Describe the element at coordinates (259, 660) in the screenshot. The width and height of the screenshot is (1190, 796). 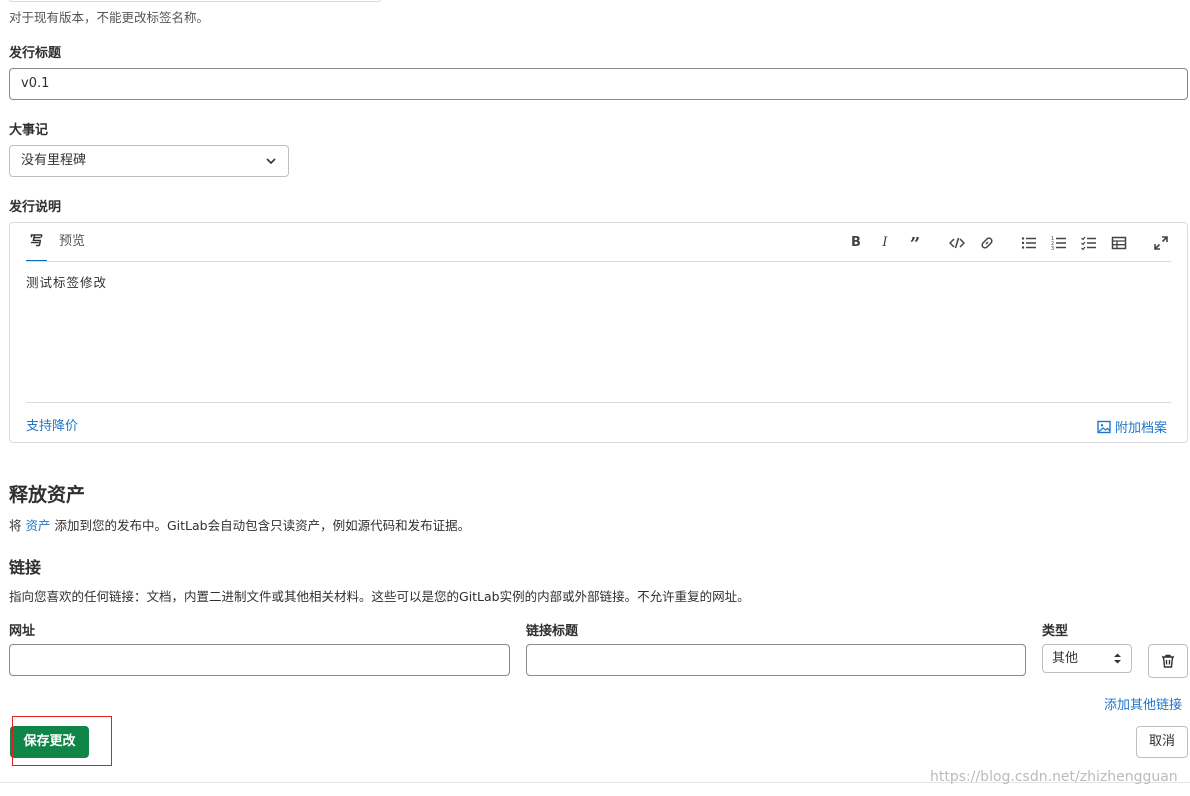
I see `url-input` at that location.